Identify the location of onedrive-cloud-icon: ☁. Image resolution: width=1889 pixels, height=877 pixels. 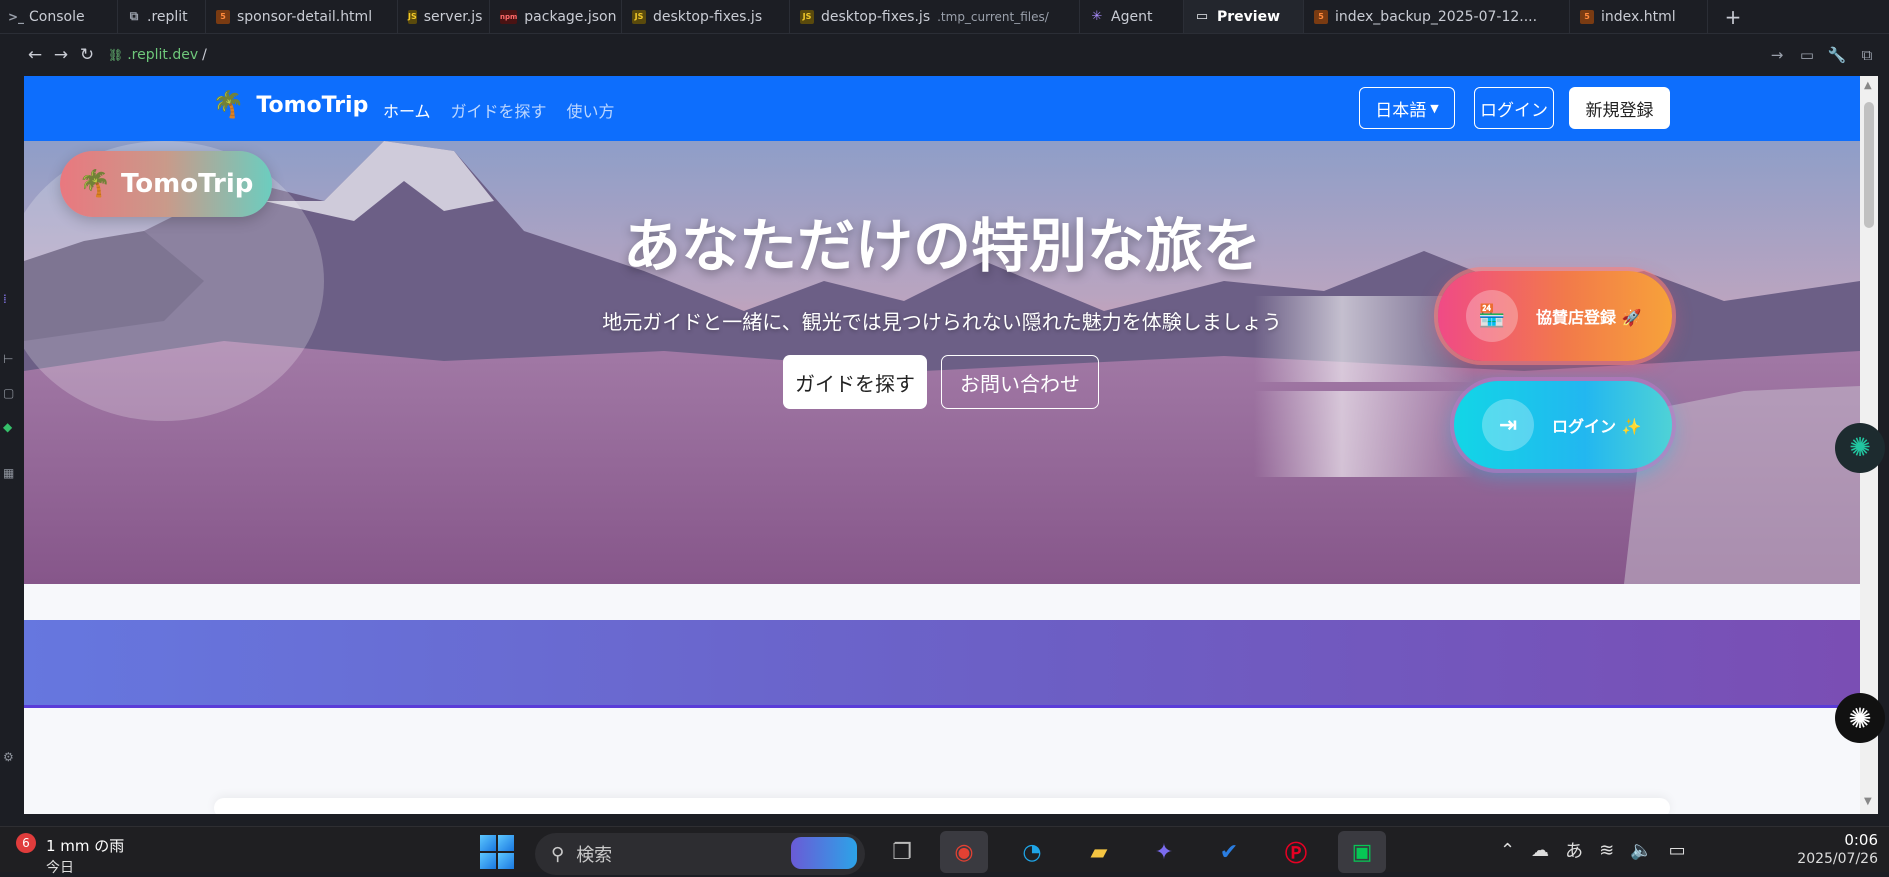
(1540, 850).